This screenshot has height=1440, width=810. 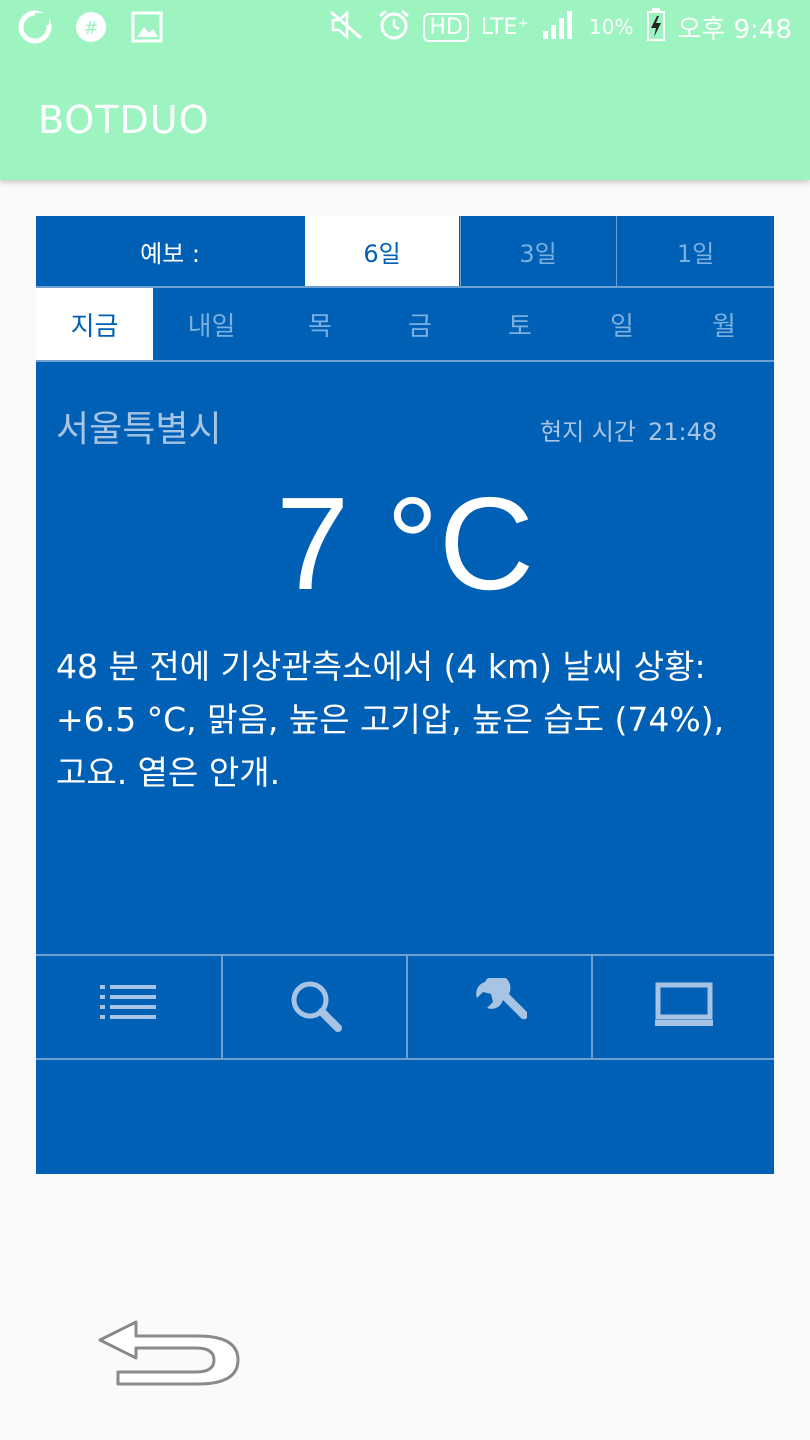 What do you see at coordinates (611, 27) in the screenshot?
I see `battery-percent: 10%` at bounding box center [611, 27].